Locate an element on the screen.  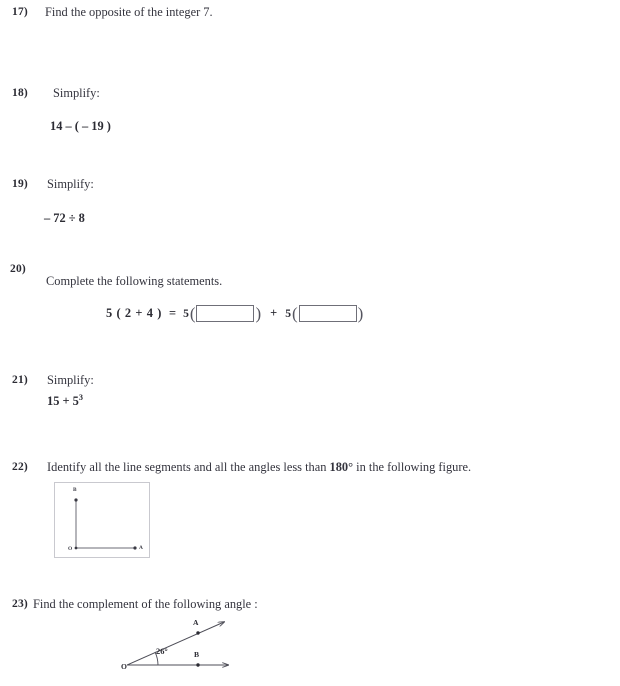
problem-22-figure-box: B O A is located at coordinates (102, 520).